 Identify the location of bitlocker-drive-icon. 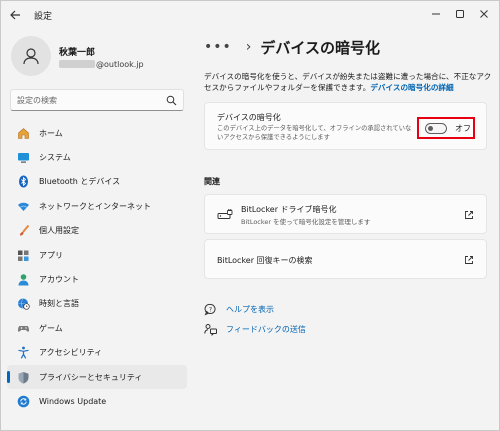
(225, 214).